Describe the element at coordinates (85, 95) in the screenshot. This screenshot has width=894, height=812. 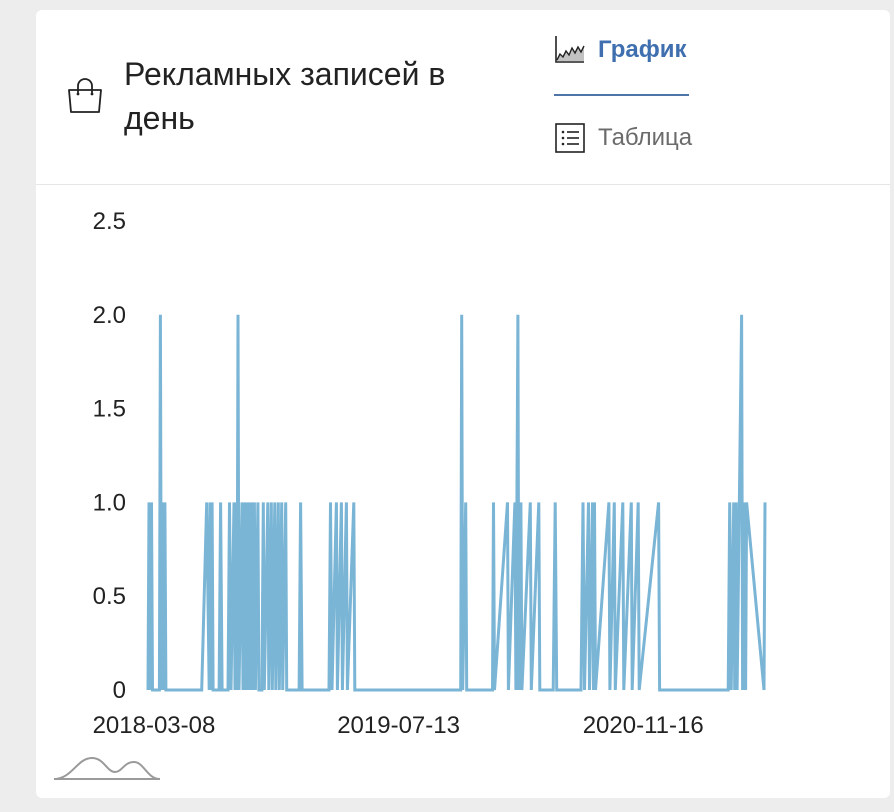
I see `shopping-bag-icon` at that location.